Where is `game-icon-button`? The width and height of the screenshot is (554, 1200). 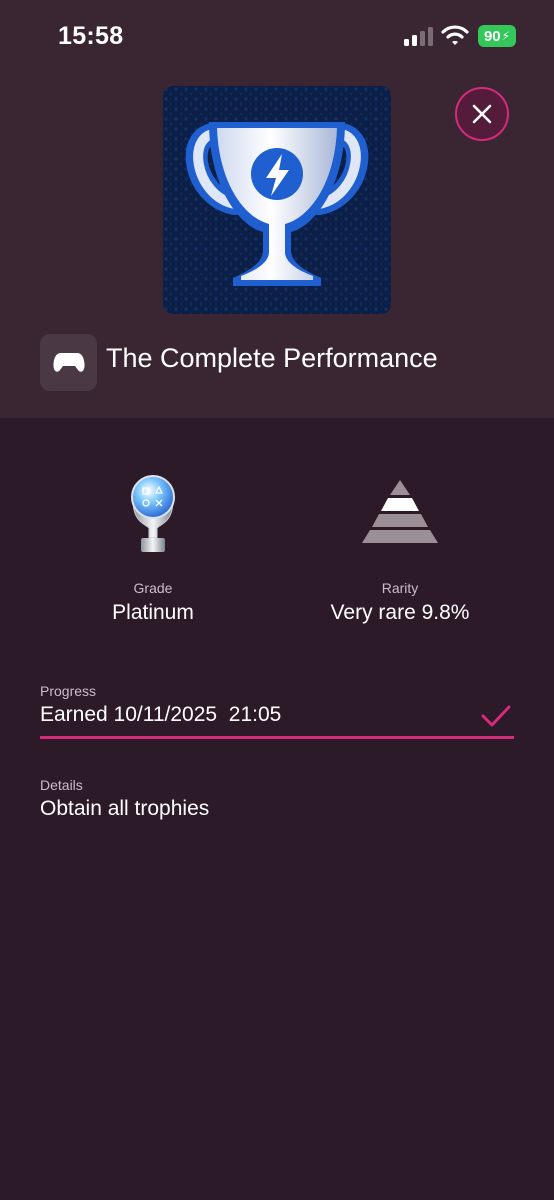
game-icon-button is located at coordinates (68, 362).